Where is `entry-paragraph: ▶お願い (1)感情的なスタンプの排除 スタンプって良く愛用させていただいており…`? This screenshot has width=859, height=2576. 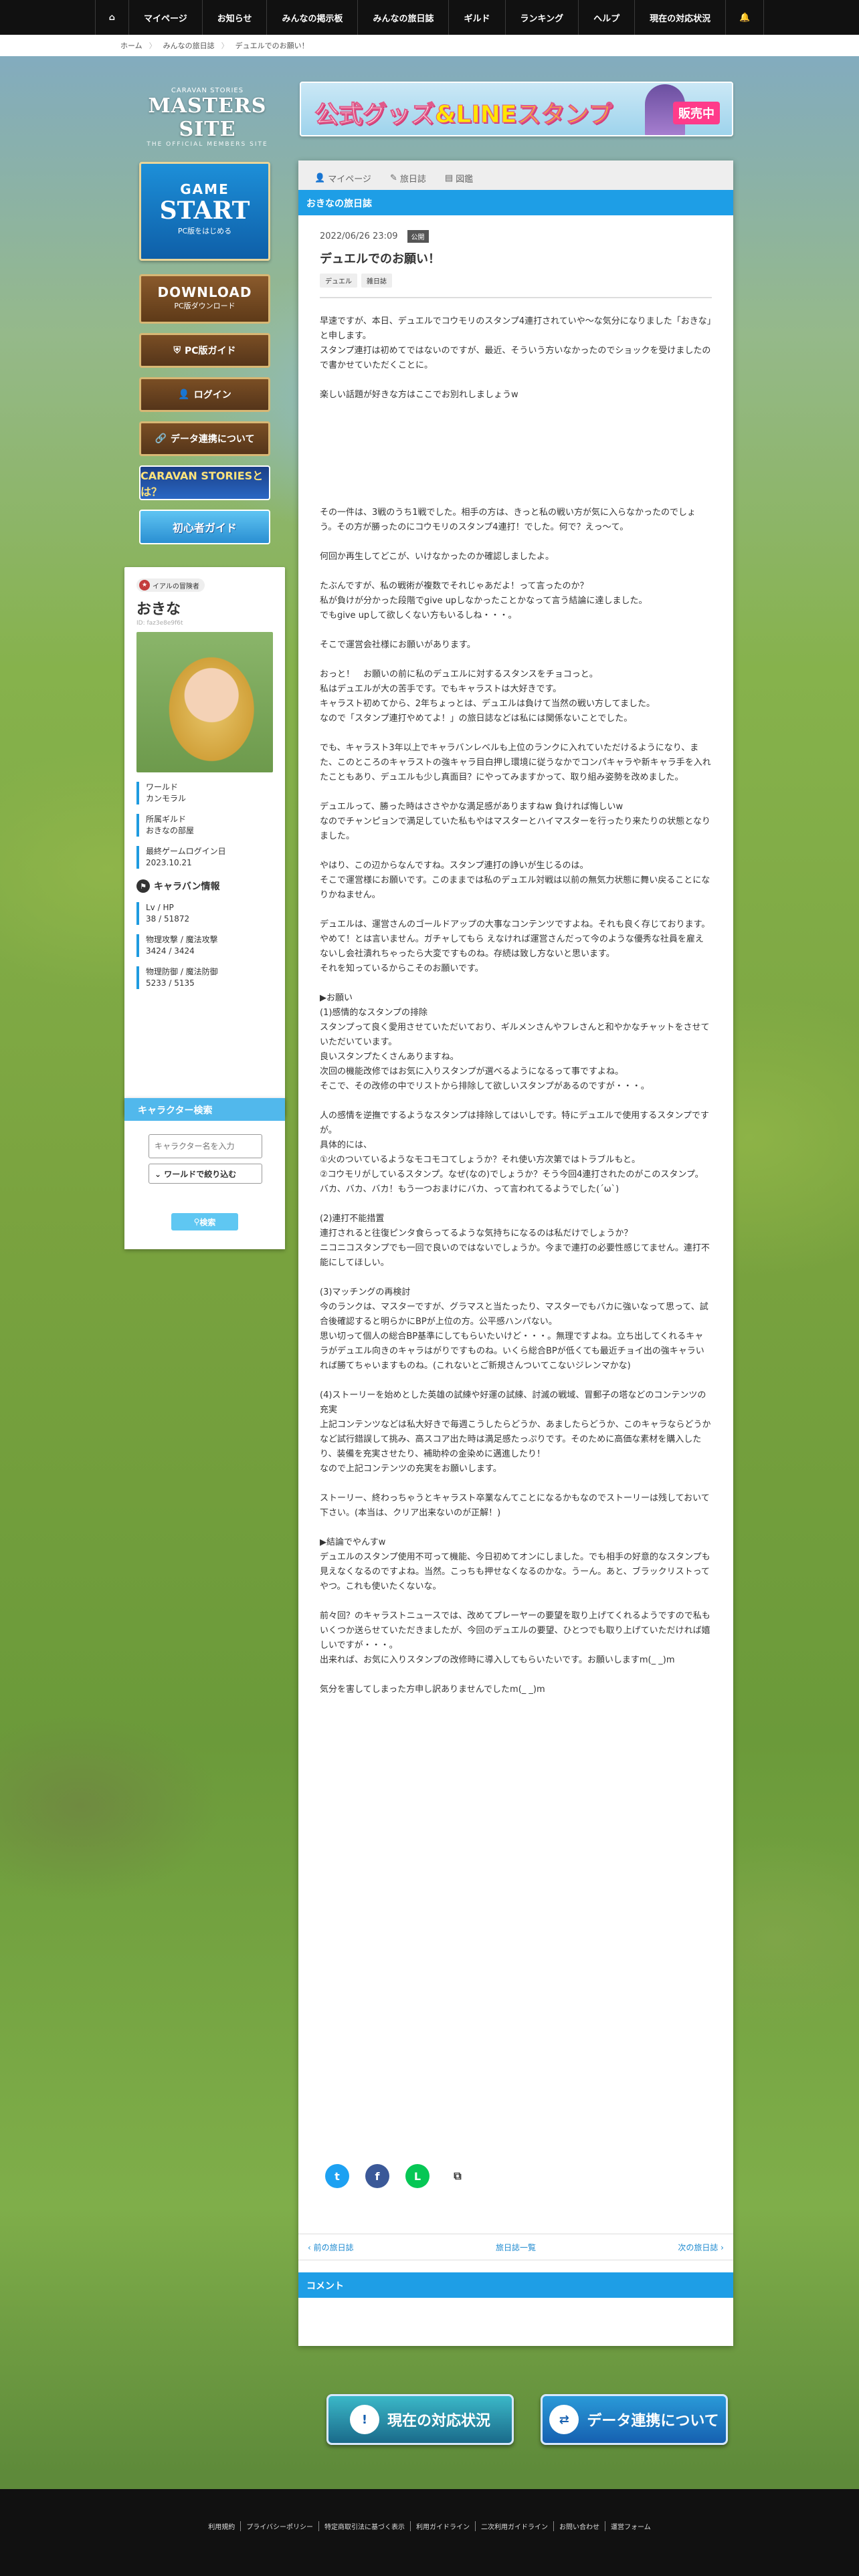 entry-paragraph: ▶お願い (1)感情的なスタンプの排除 スタンプって良く愛用させていただいており… is located at coordinates (515, 1042).